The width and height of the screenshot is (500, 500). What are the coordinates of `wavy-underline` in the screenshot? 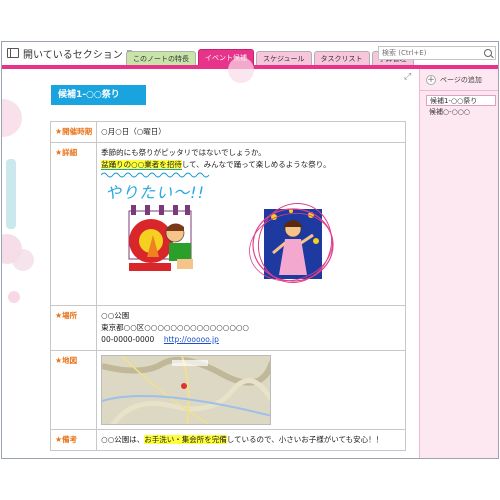 It's located at (155, 175).